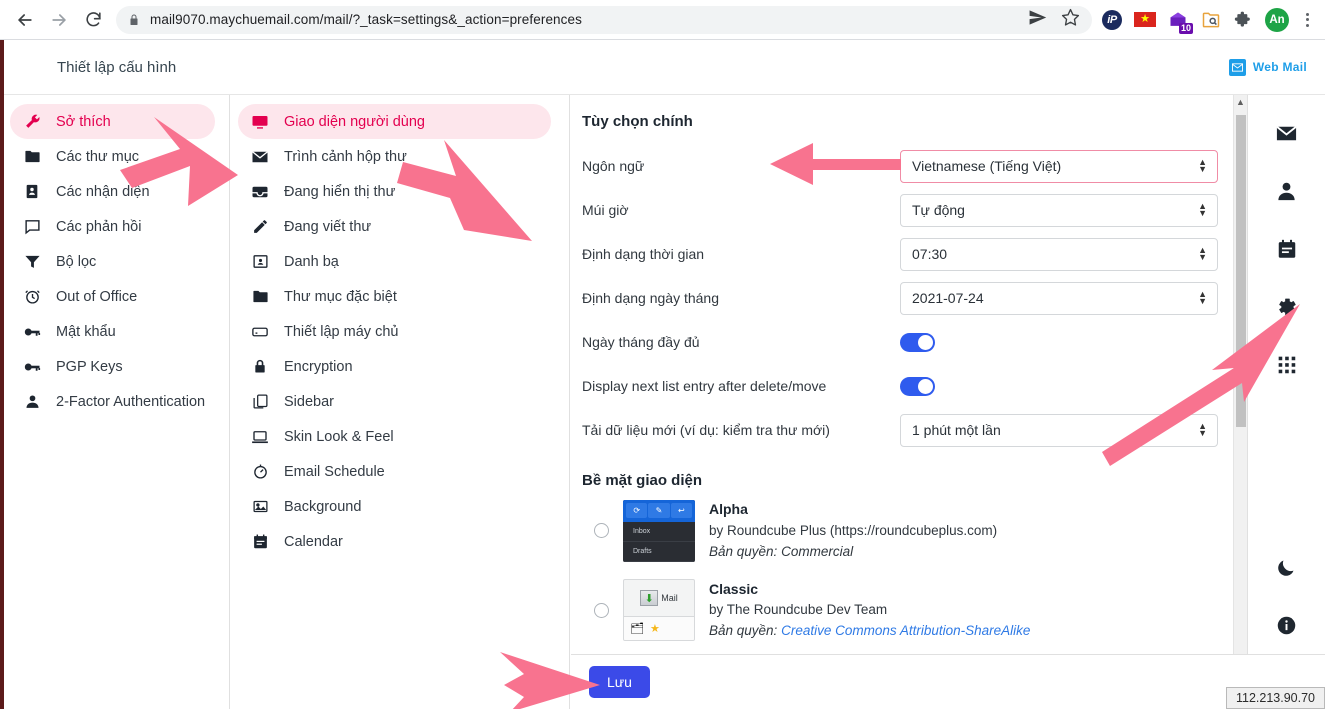 This screenshot has height=709, width=1325. Describe the element at coordinates (1307, 19) in the screenshot. I see `kebab-menu-icon` at that location.